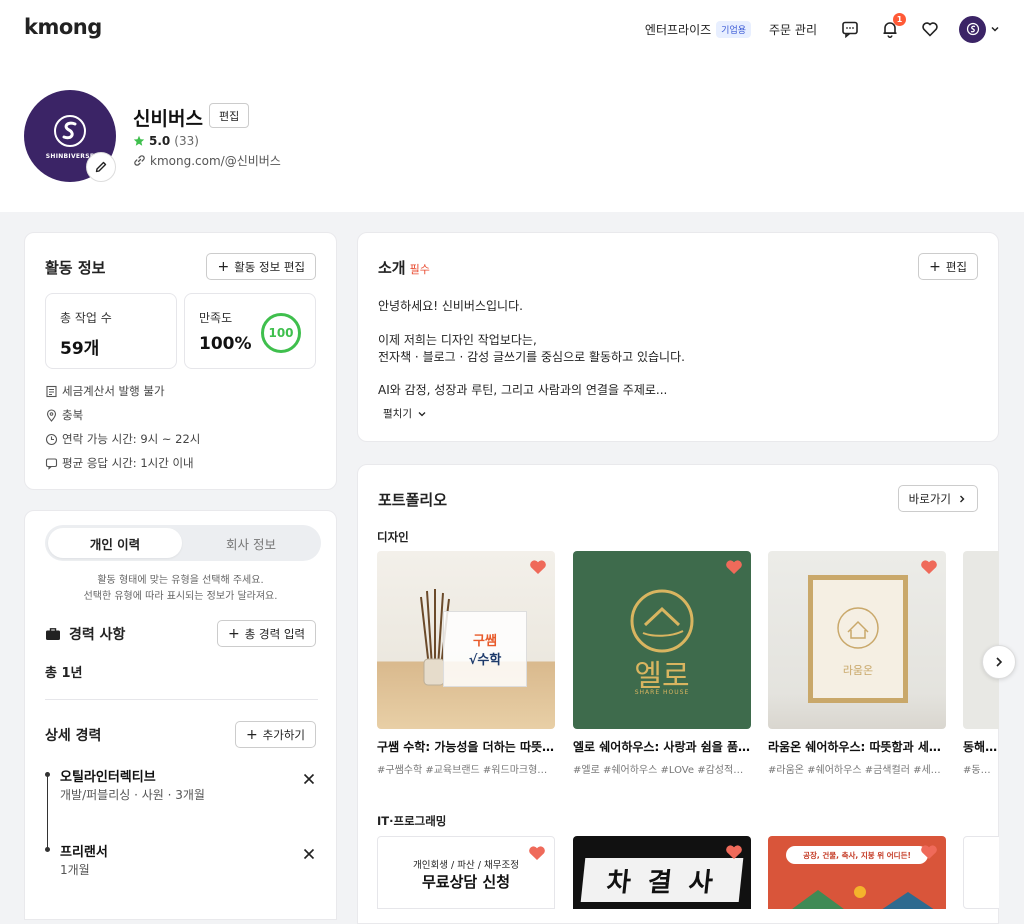 Image resolution: width=1024 pixels, height=924 pixels. What do you see at coordinates (899, 19) in the screenshot?
I see `notification-count-badge: 1` at bounding box center [899, 19].